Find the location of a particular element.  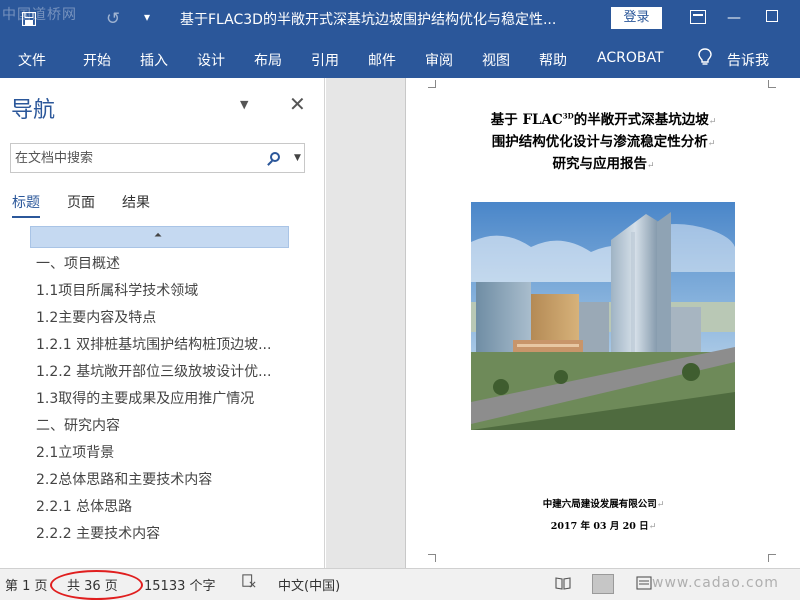

search-input is located at coordinates (135, 158).